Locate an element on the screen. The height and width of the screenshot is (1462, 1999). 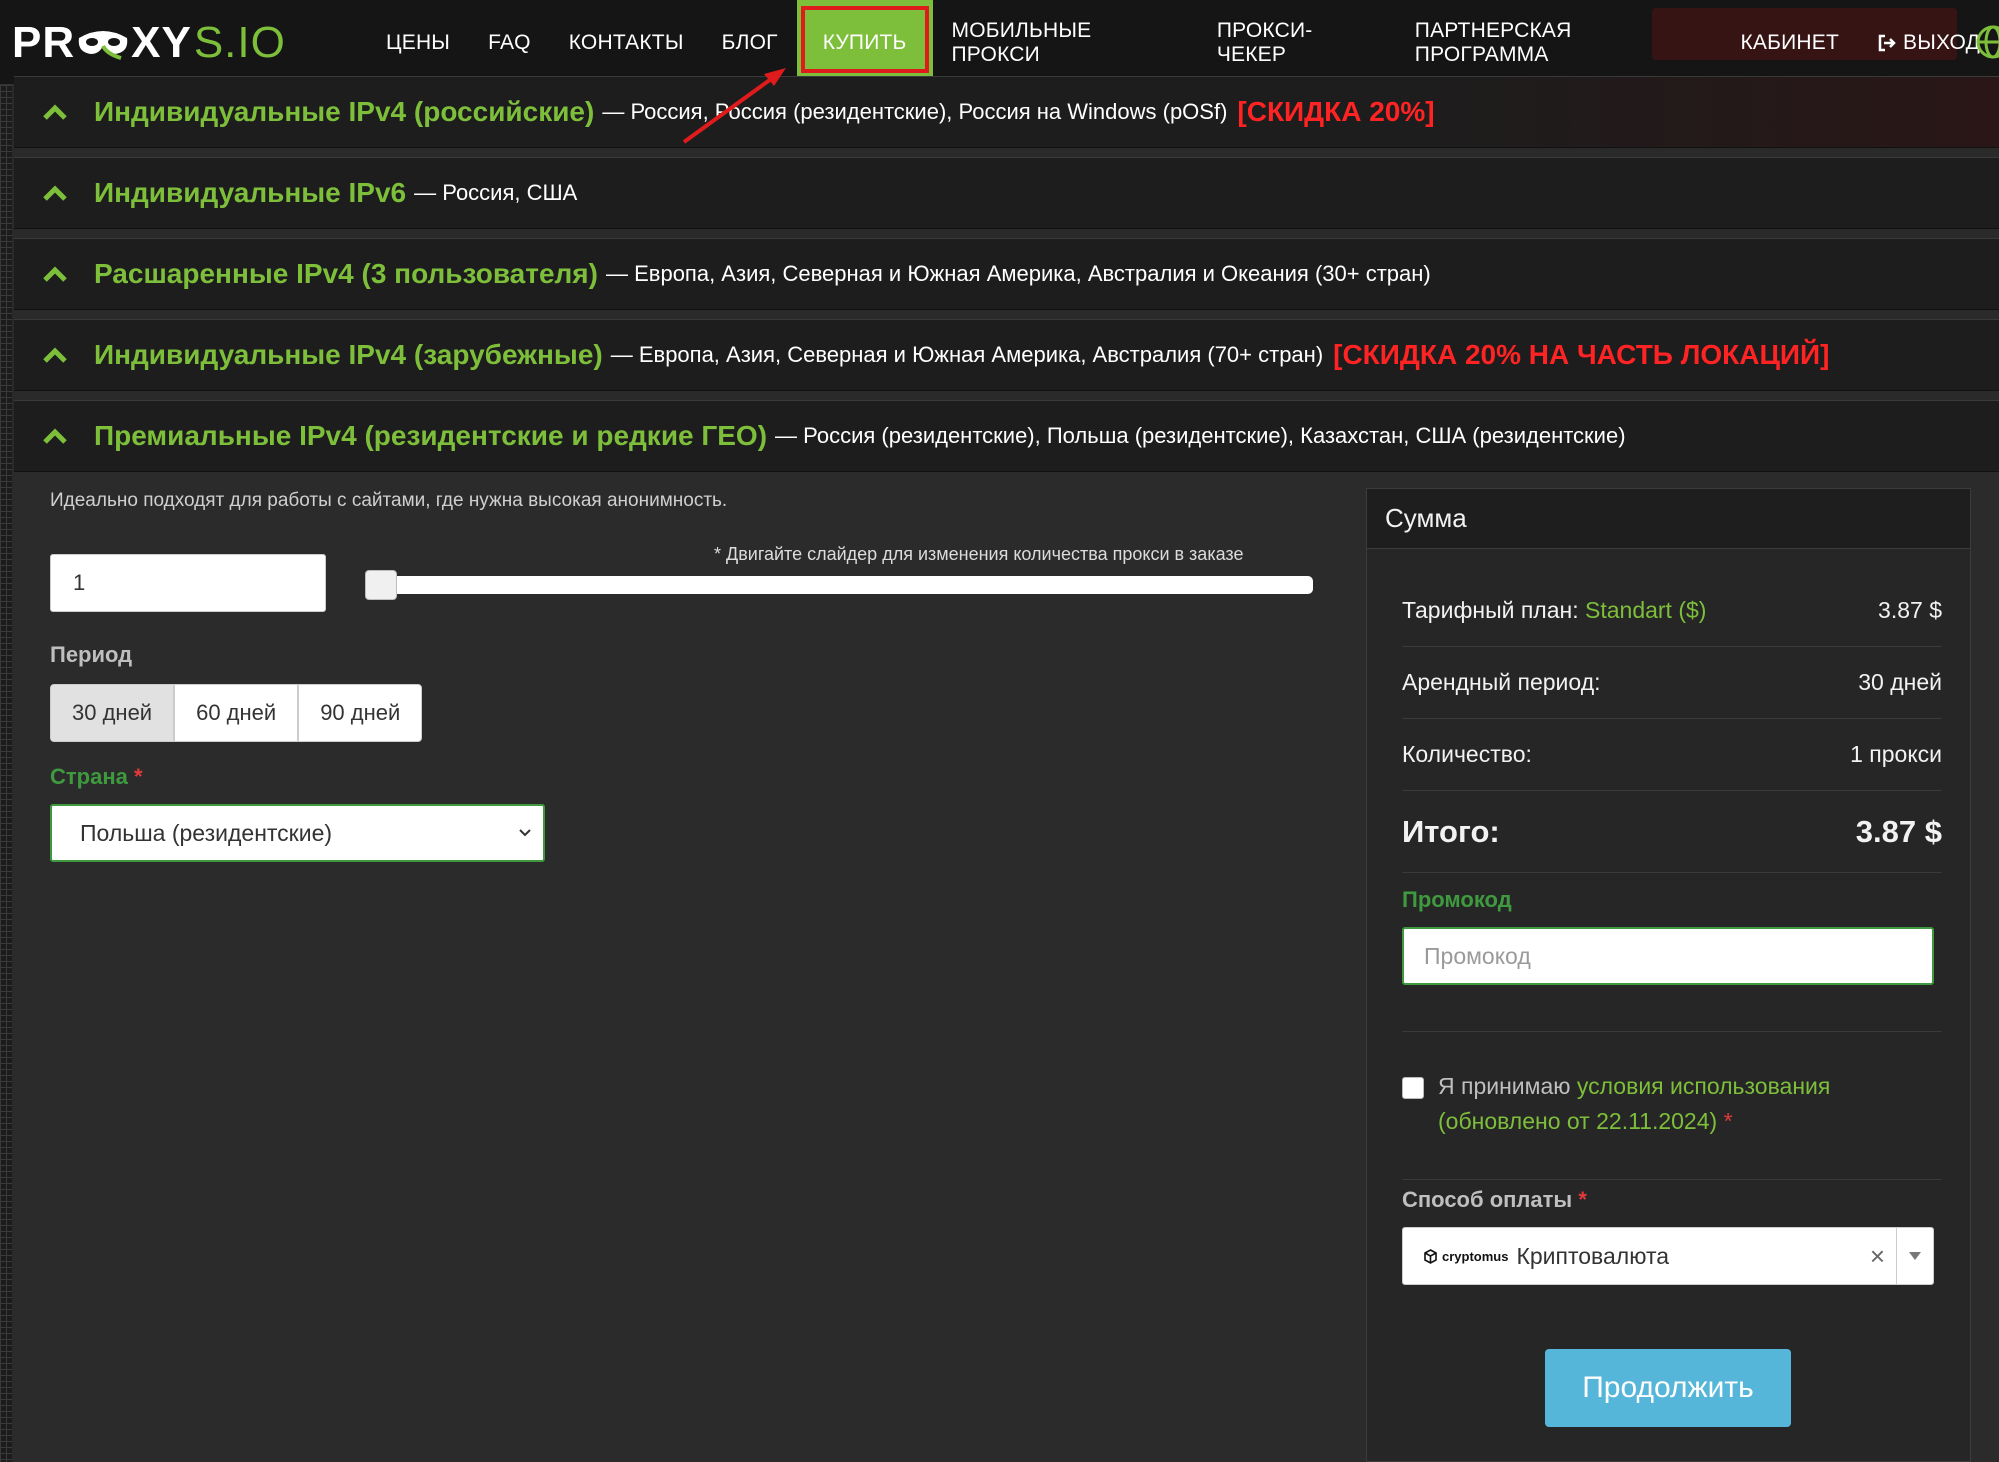
promo-label: Промокод is located at coordinates (1457, 899).